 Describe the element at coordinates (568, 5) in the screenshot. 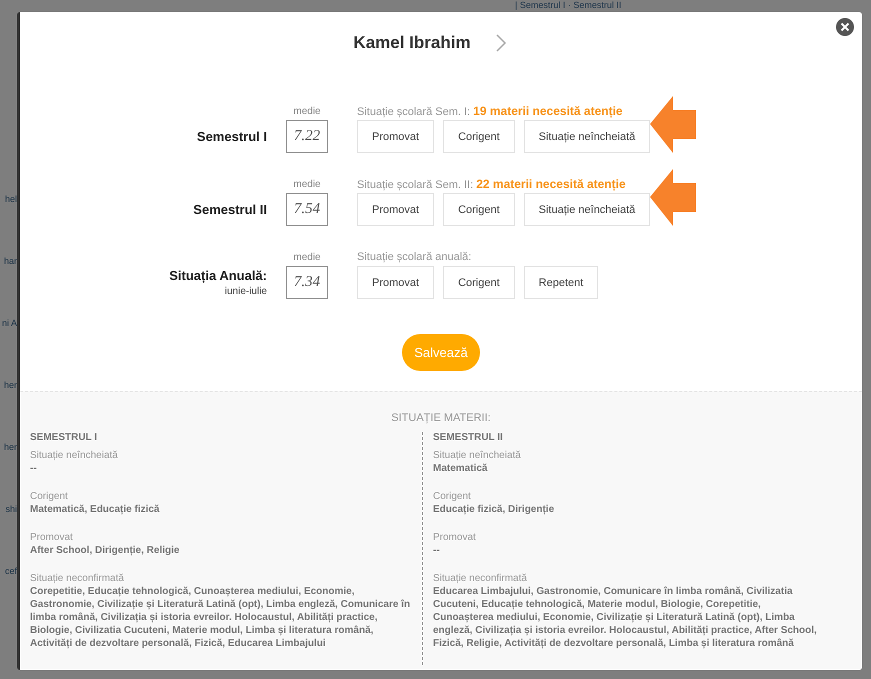

I see `breadcrumb: | Semestrul I · Semestrul II` at that location.